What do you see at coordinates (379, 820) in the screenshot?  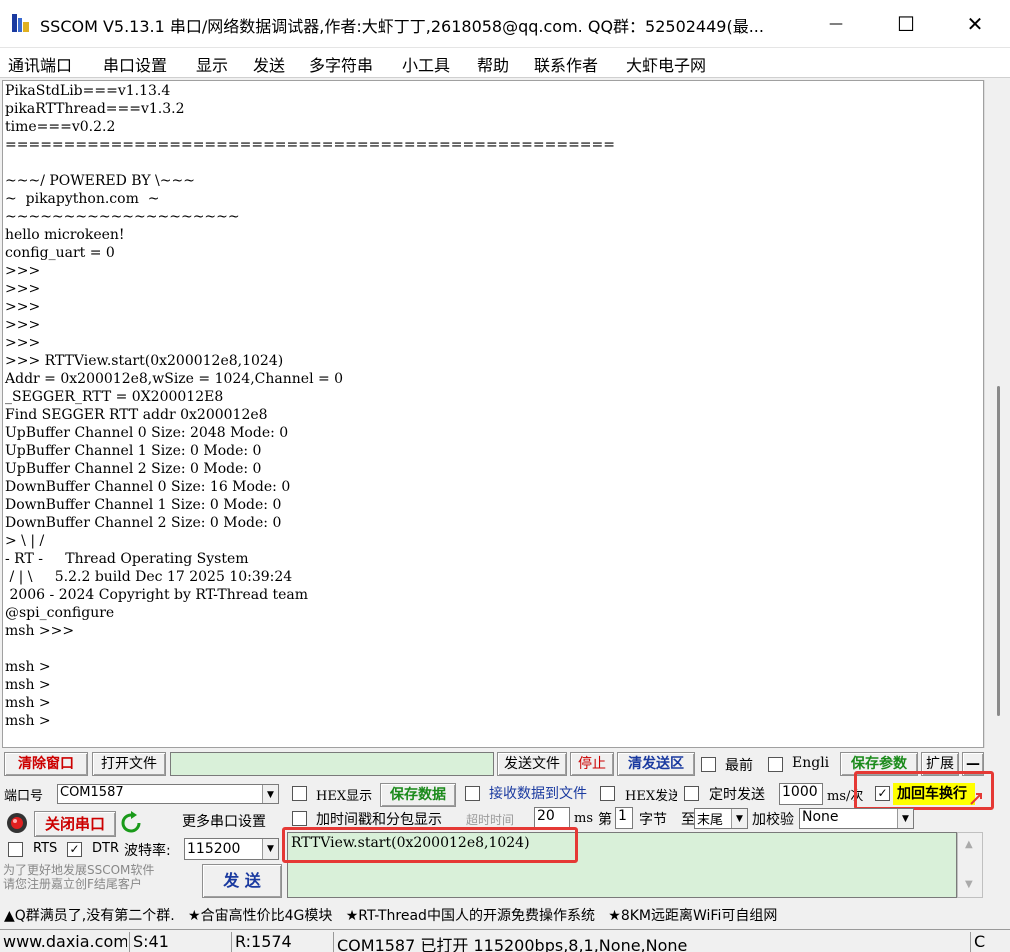 I see `timestamp-label: 加时间戳和分包显示` at bounding box center [379, 820].